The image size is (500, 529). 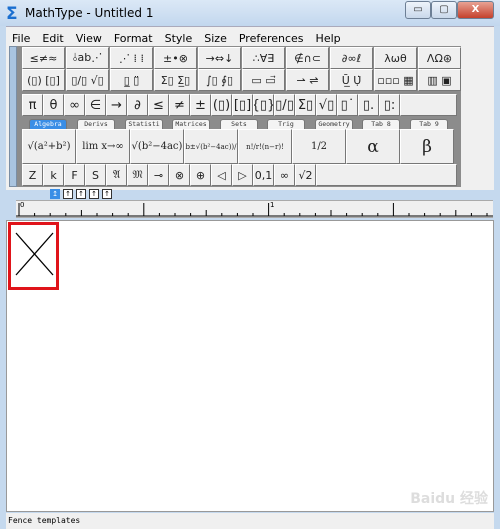 What do you see at coordinates (175, 80) in the screenshot?
I see `palette-button: Σ▯ Σ̲▯` at bounding box center [175, 80].